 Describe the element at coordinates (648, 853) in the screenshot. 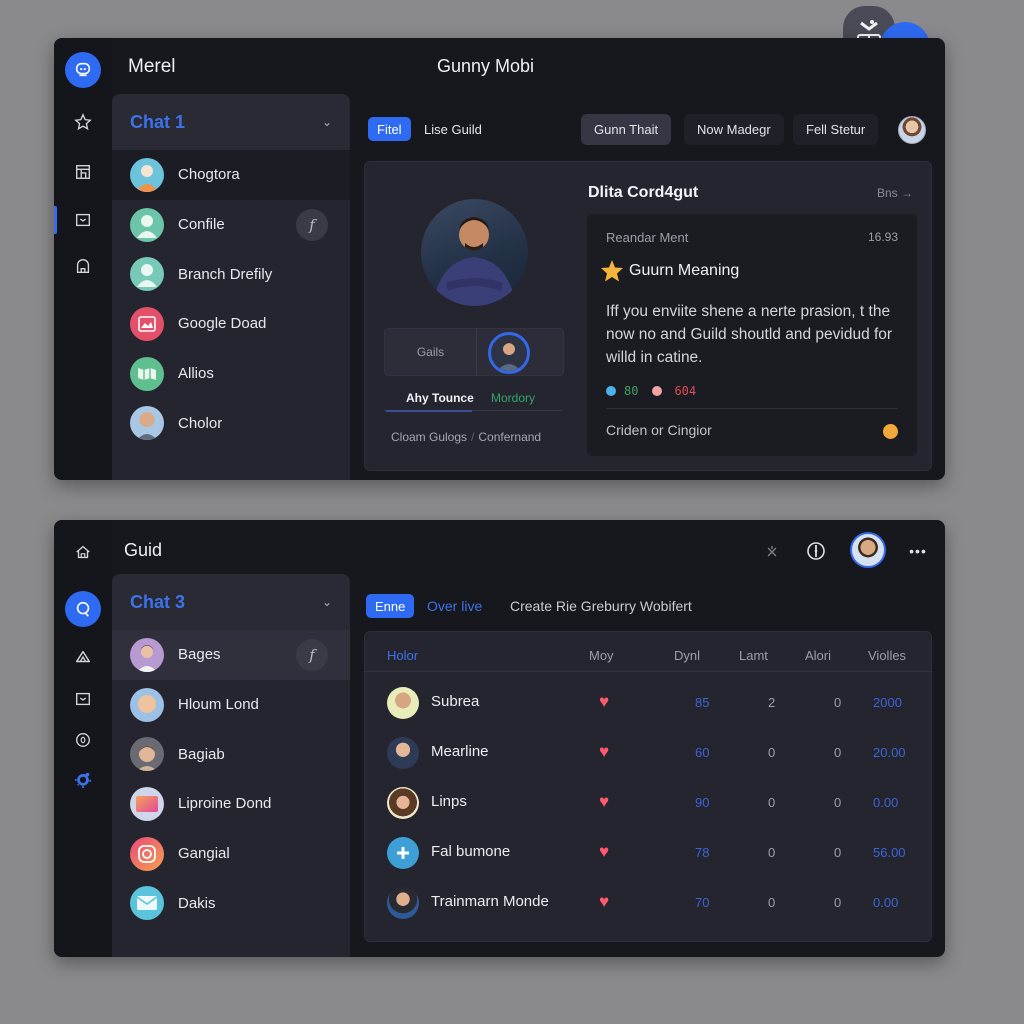

I see `table-row: Fal bumone ♥ 78 0 0 56.00` at that location.